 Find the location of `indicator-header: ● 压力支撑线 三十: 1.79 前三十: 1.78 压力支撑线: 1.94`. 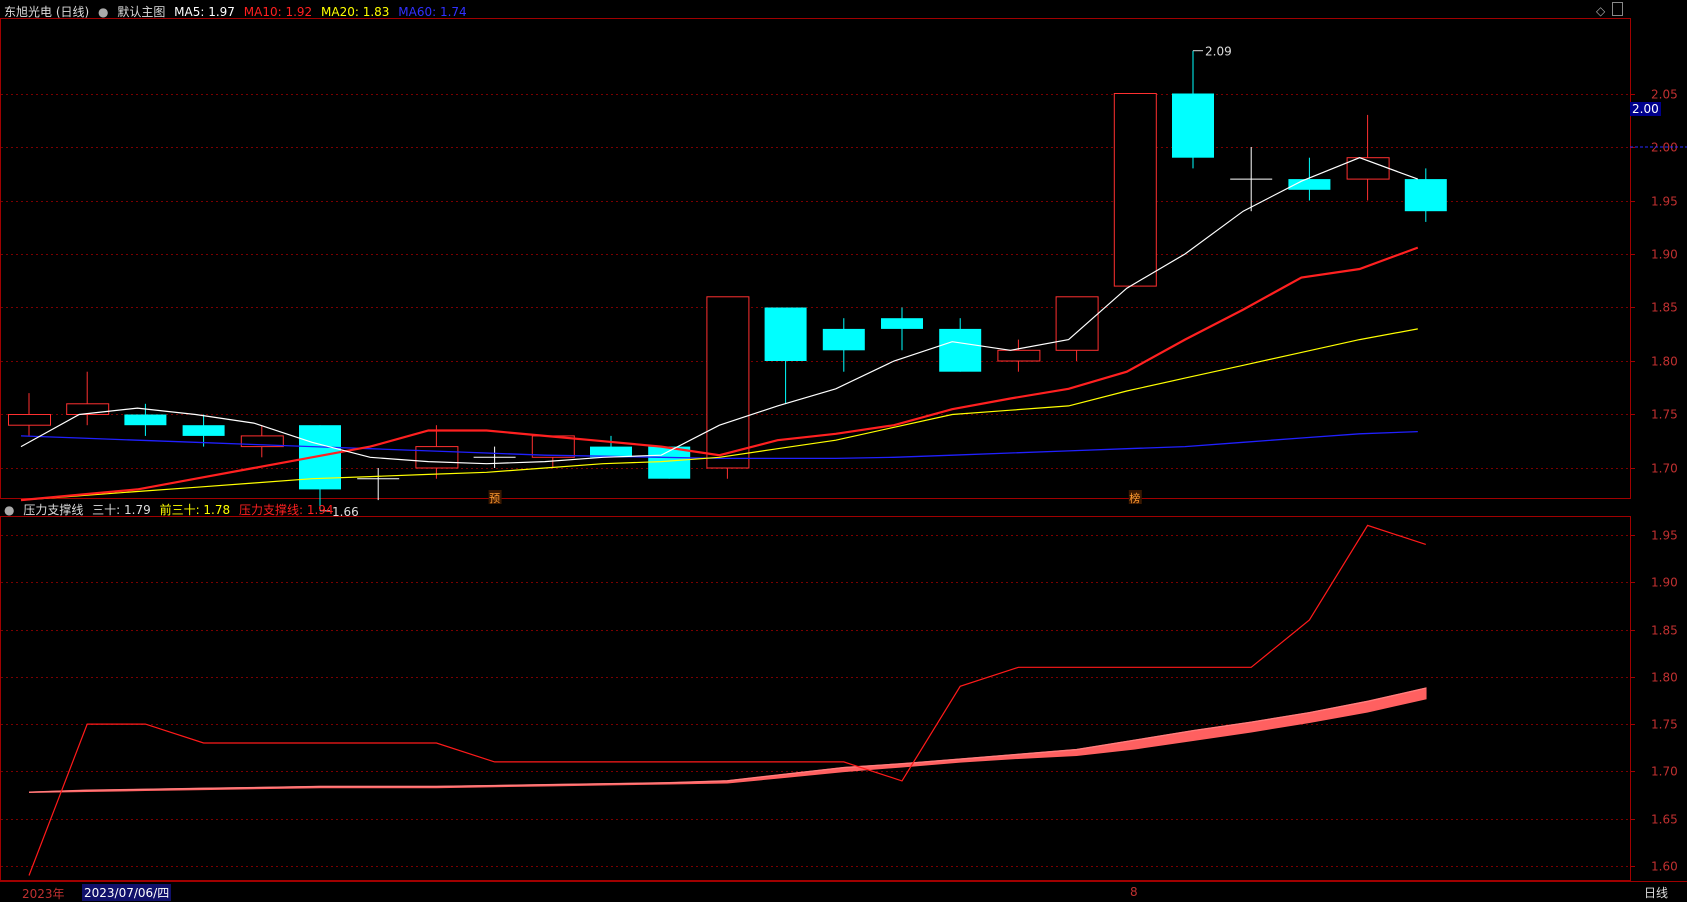

indicator-header: ● 压力支撑线 三十: 1.79 前三十: 1.78 压力支撑线: 1.94 is located at coordinates (171, 510).